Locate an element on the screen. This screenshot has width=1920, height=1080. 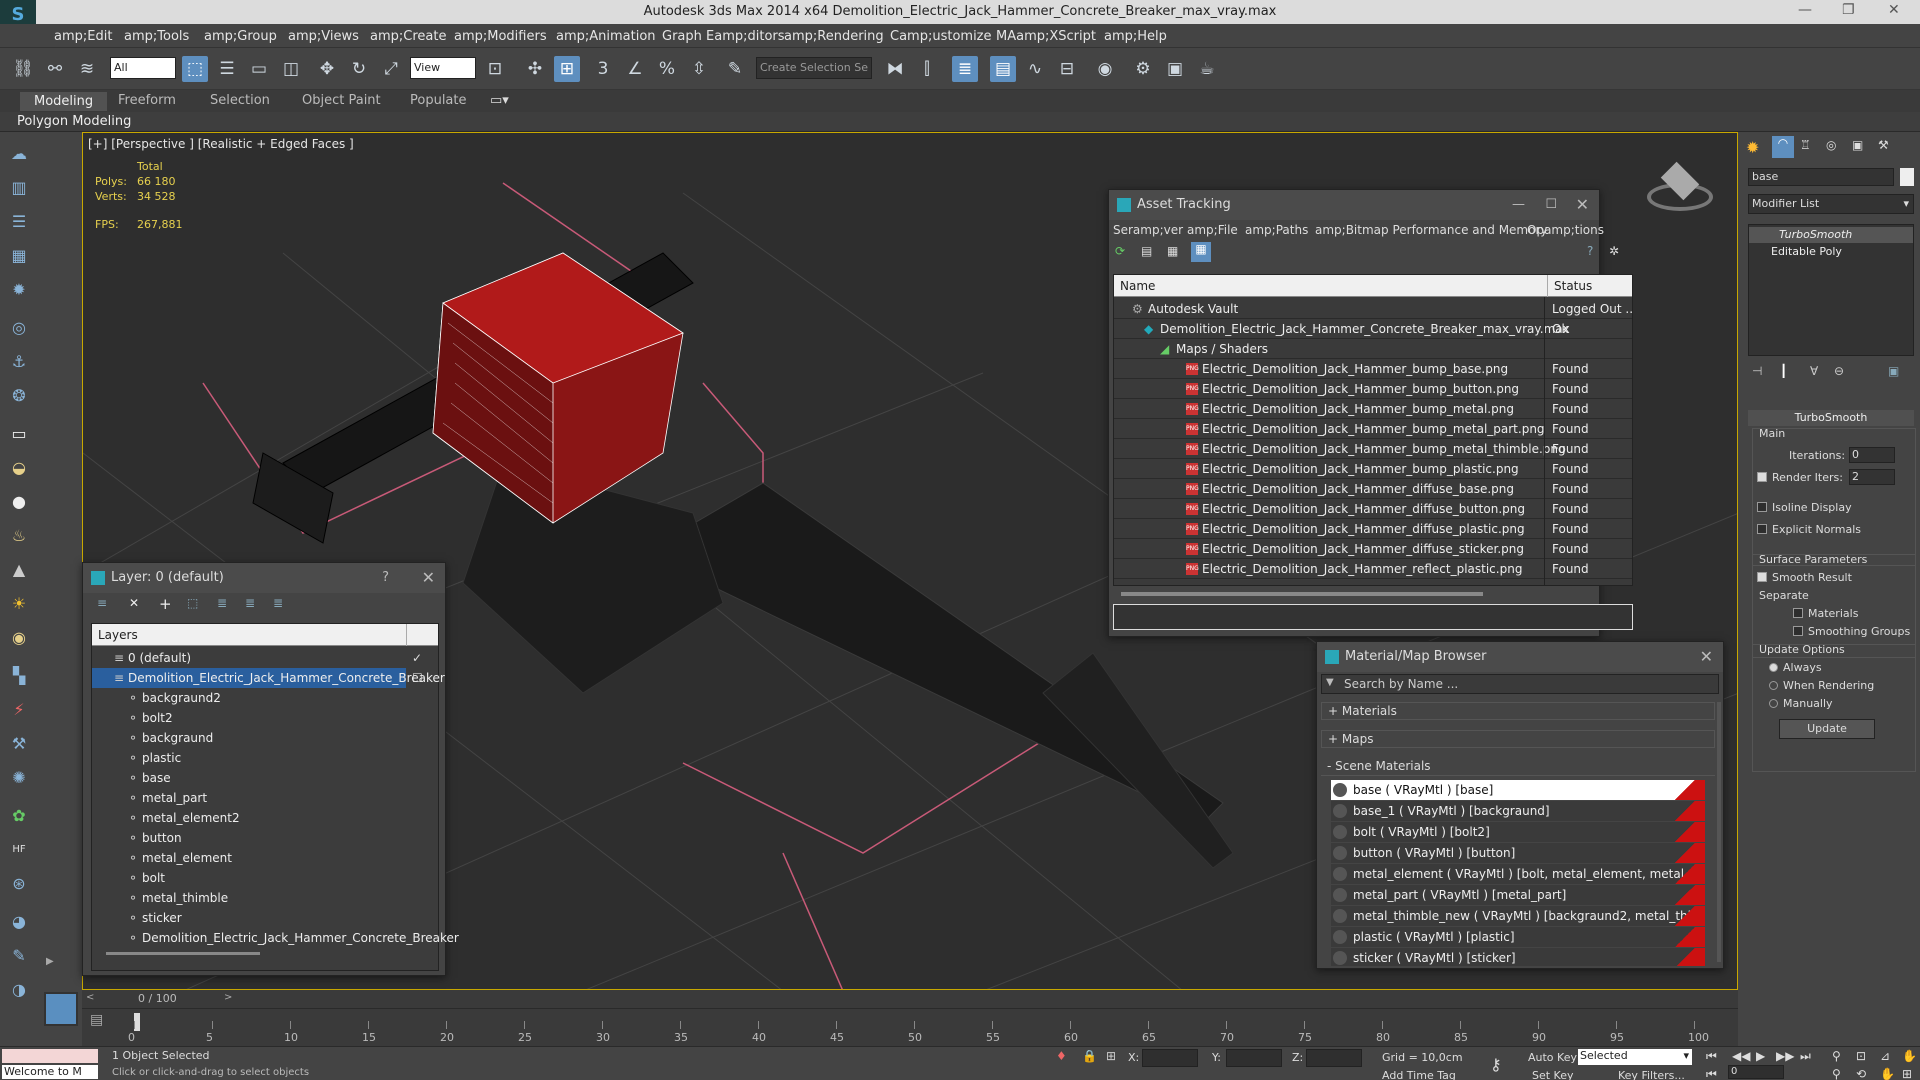
asset-menu-options: Opamp;tions is located at coordinates (1565, 230).